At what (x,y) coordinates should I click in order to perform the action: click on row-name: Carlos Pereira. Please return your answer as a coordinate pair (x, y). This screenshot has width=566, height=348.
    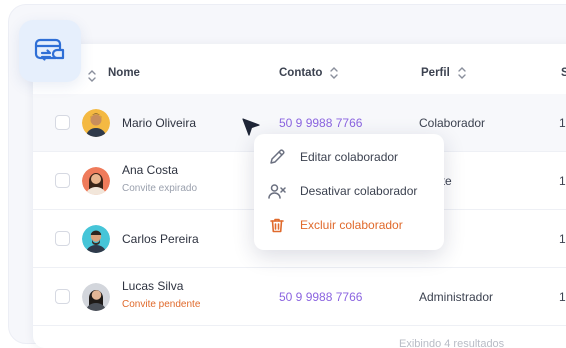
    Looking at the image, I should click on (160, 239).